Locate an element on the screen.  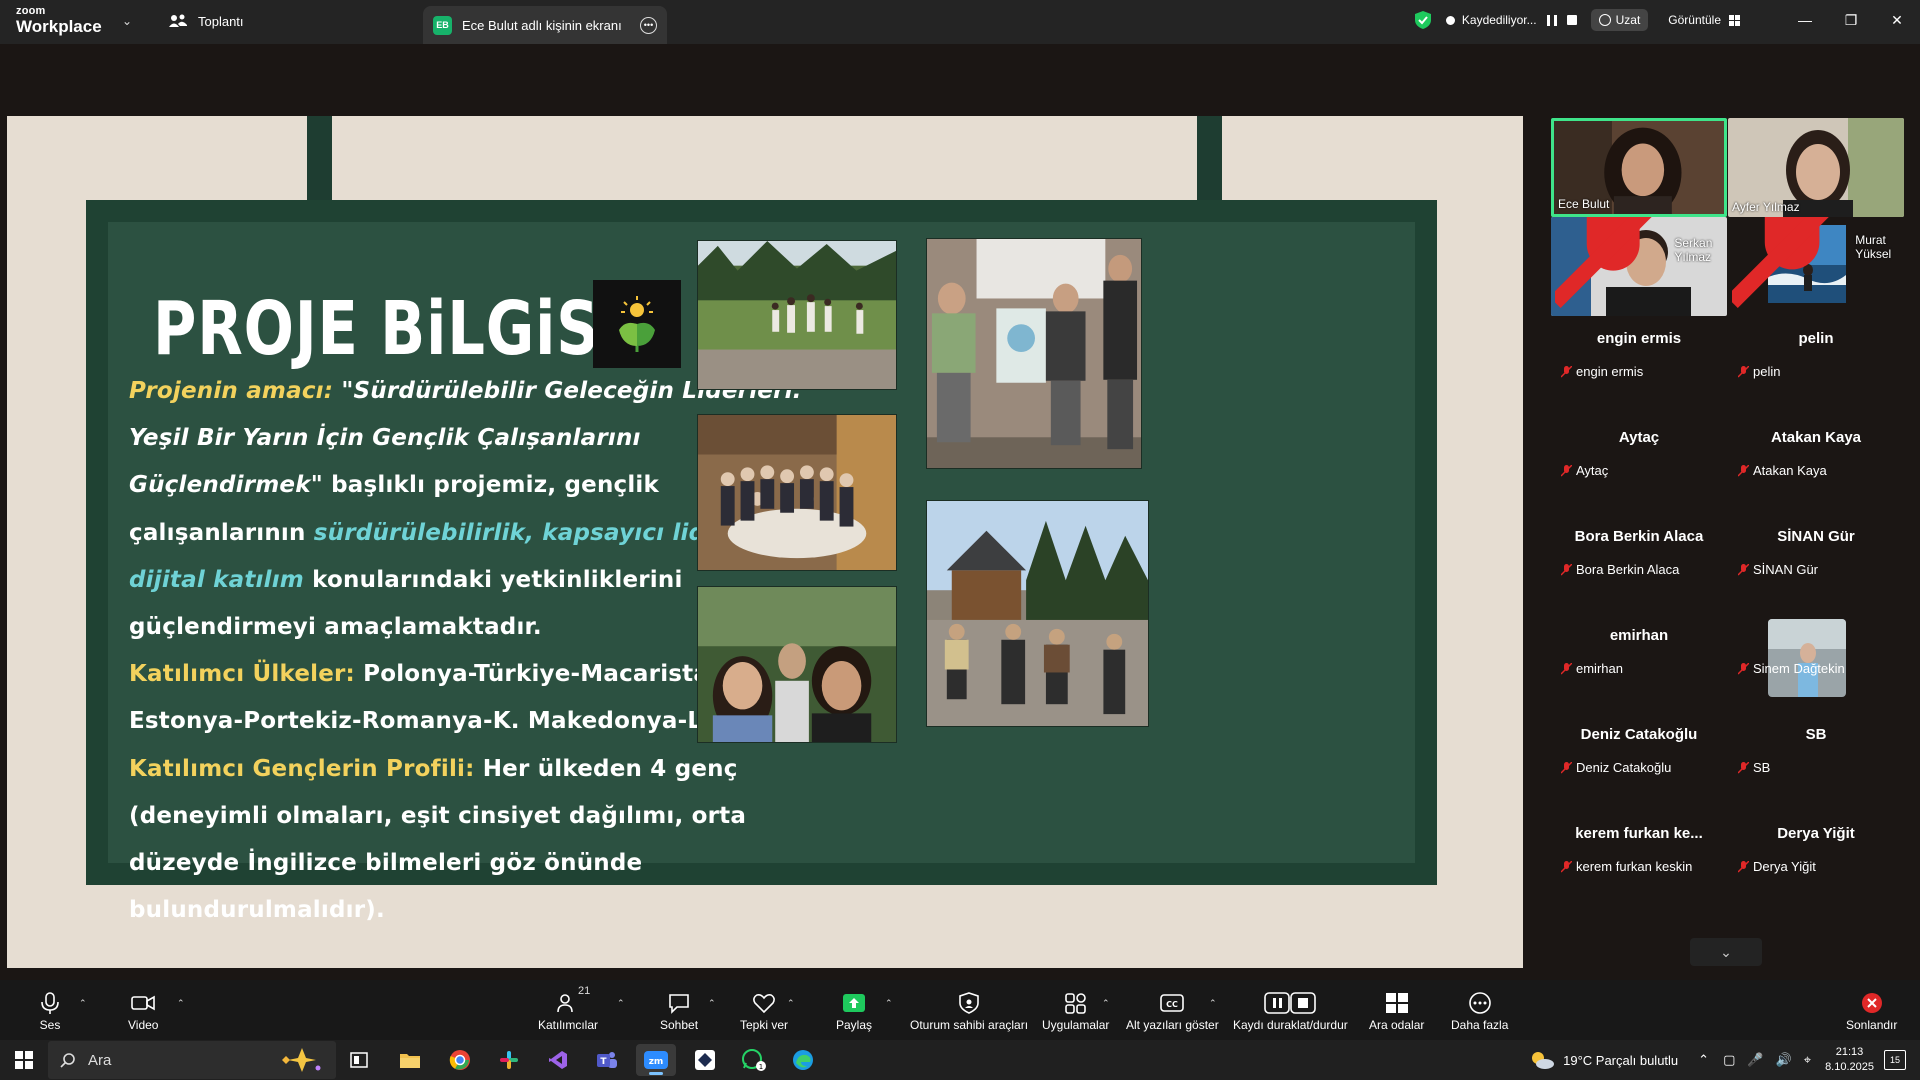
participant-name: Deniz Catakoğlu is located at coordinates (1624, 767).